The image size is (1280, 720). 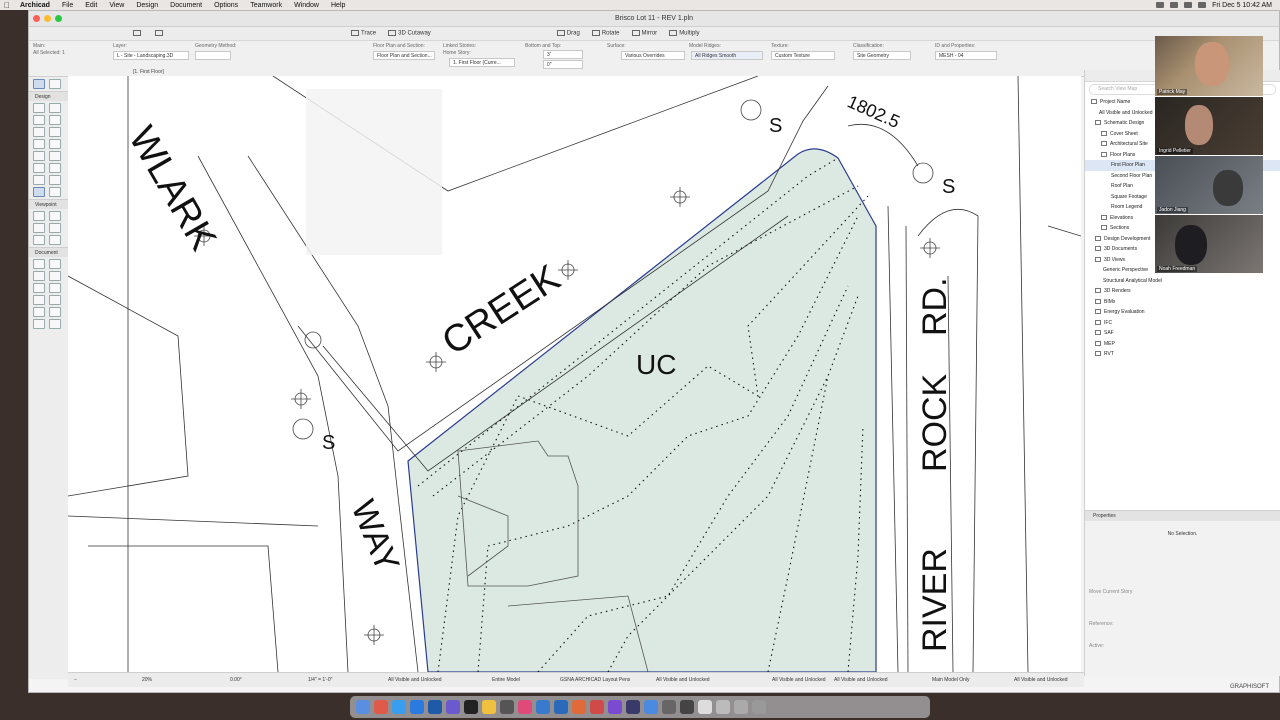 What do you see at coordinates (306, 5) in the screenshot?
I see `menu-window: Window` at bounding box center [306, 5].